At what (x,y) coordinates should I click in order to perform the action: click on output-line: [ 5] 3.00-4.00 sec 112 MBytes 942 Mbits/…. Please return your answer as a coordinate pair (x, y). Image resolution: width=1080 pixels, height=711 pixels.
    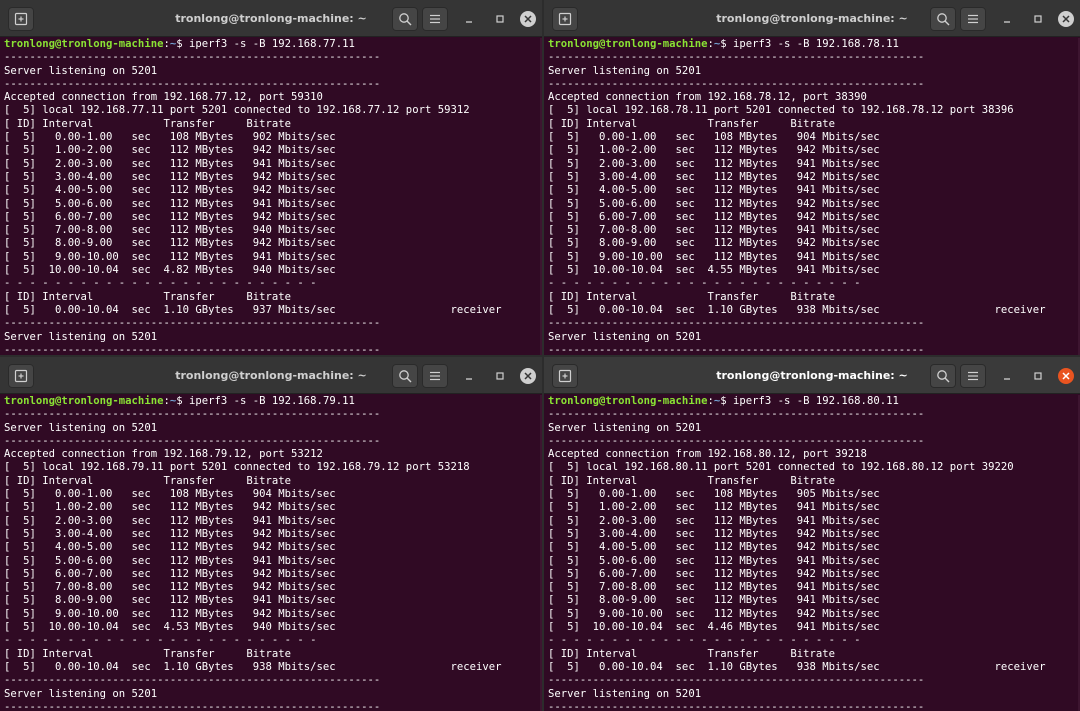
    Looking at the image, I should click on (170, 533).